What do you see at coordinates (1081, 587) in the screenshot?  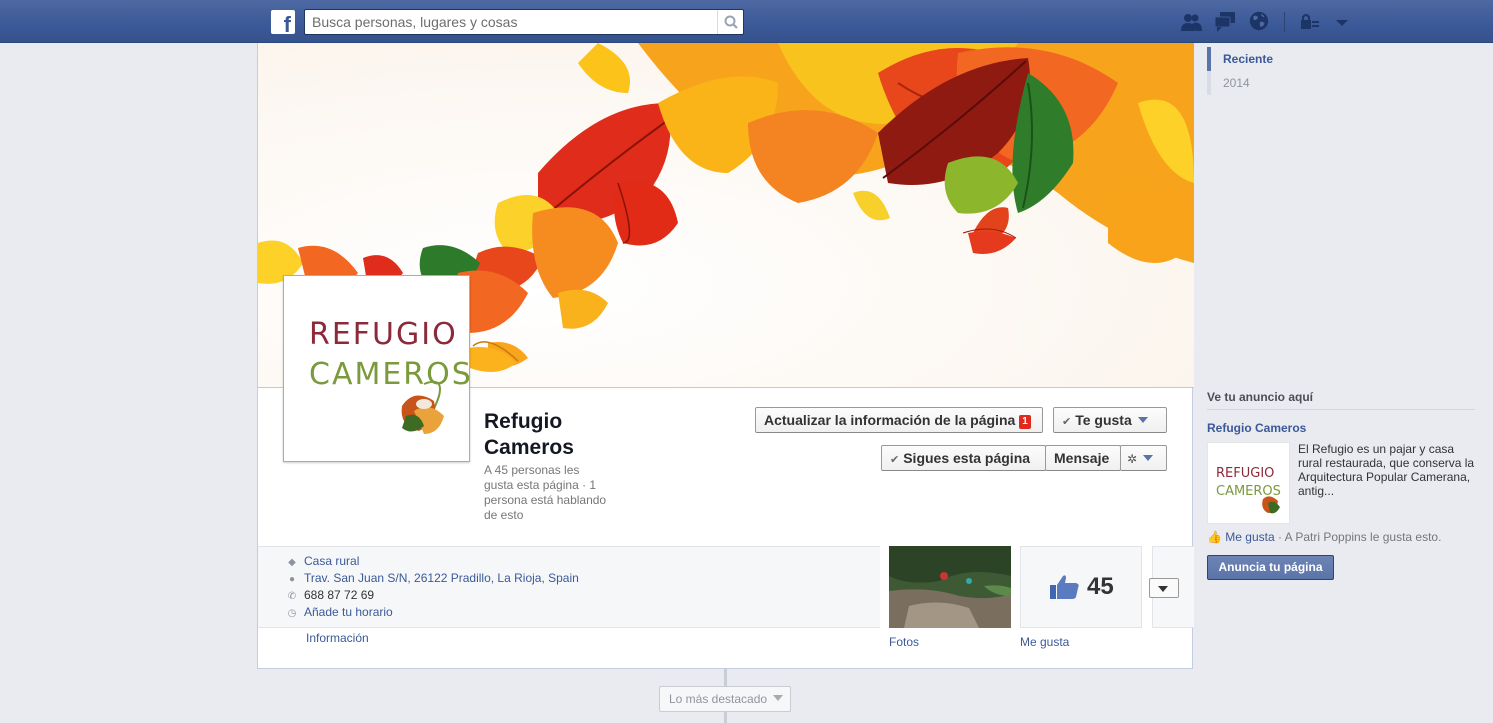 I see `likes-tile: 45` at bounding box center [1081, 587].